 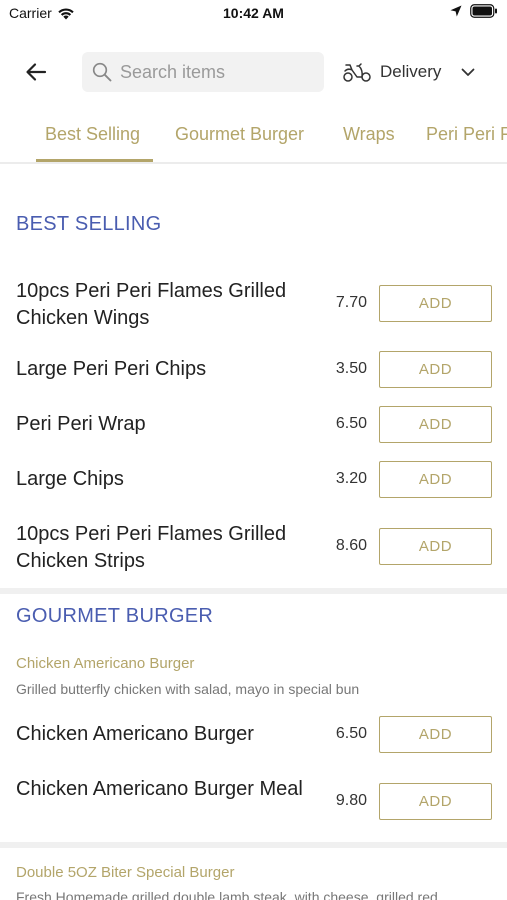 What do you see at coordinates (468, 72) in the screenshot?
I see `chevron-down-icon` at bounding box center [468, 72].